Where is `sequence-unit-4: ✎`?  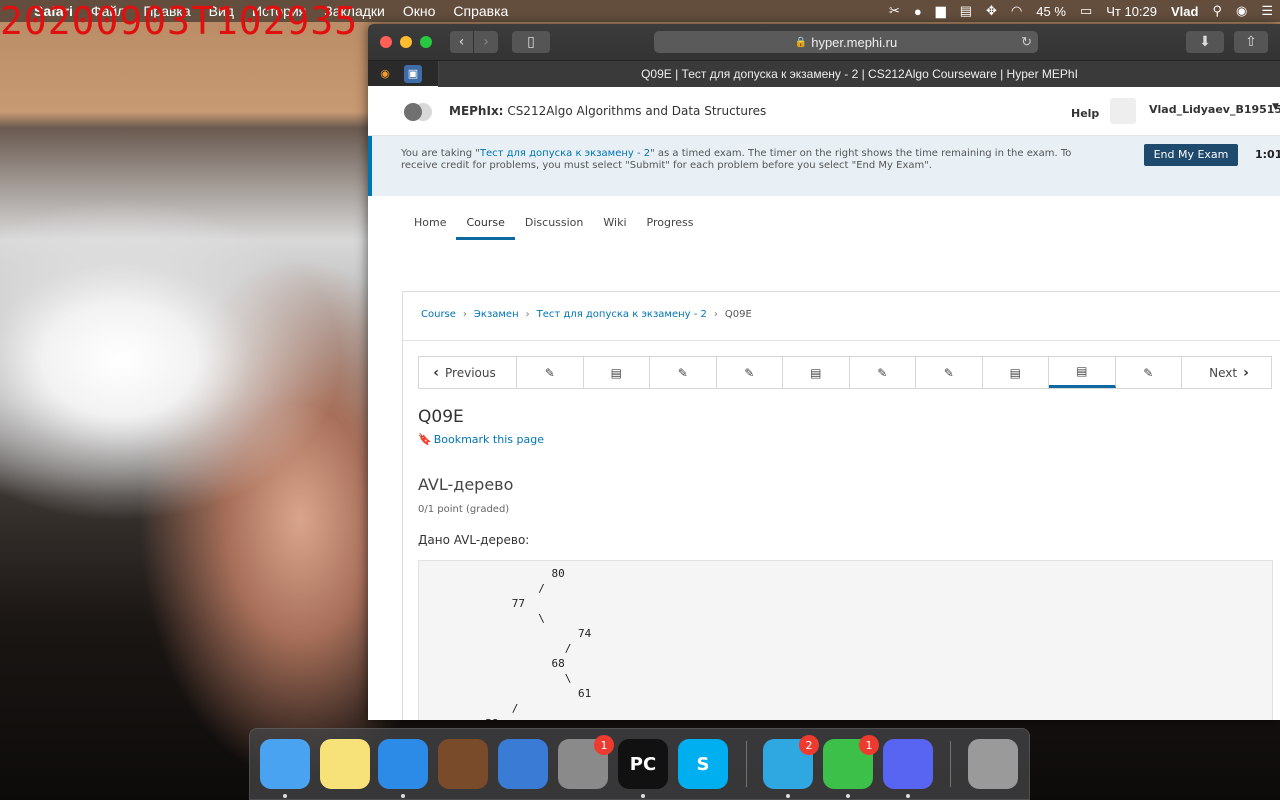
sequence-unit-4: ✎ is located at coordinates (750, 372).